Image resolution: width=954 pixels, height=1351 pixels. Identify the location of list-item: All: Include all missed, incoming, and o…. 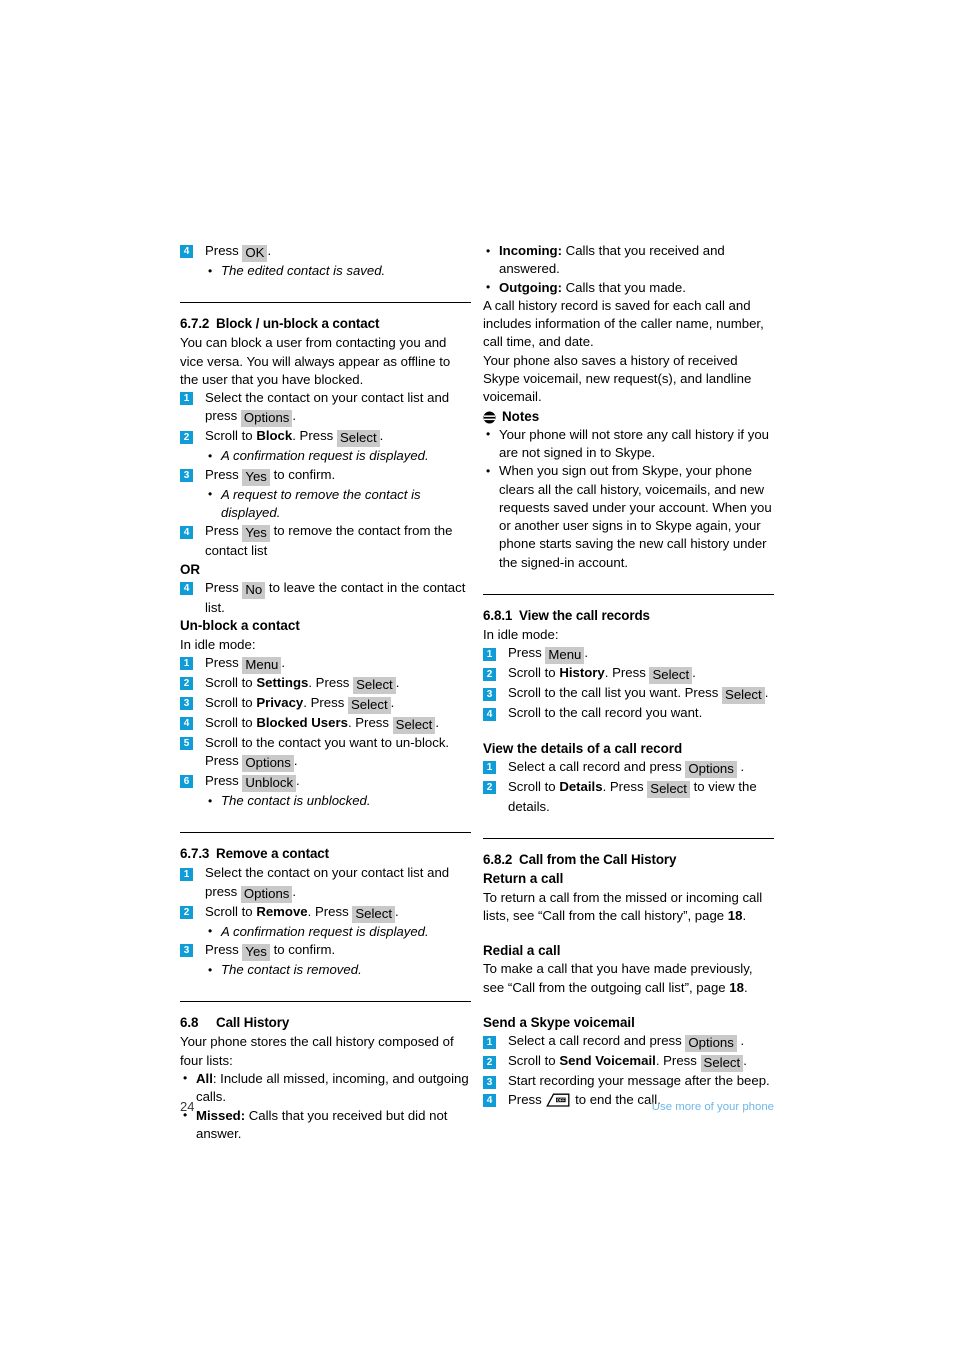
(325, 1088).